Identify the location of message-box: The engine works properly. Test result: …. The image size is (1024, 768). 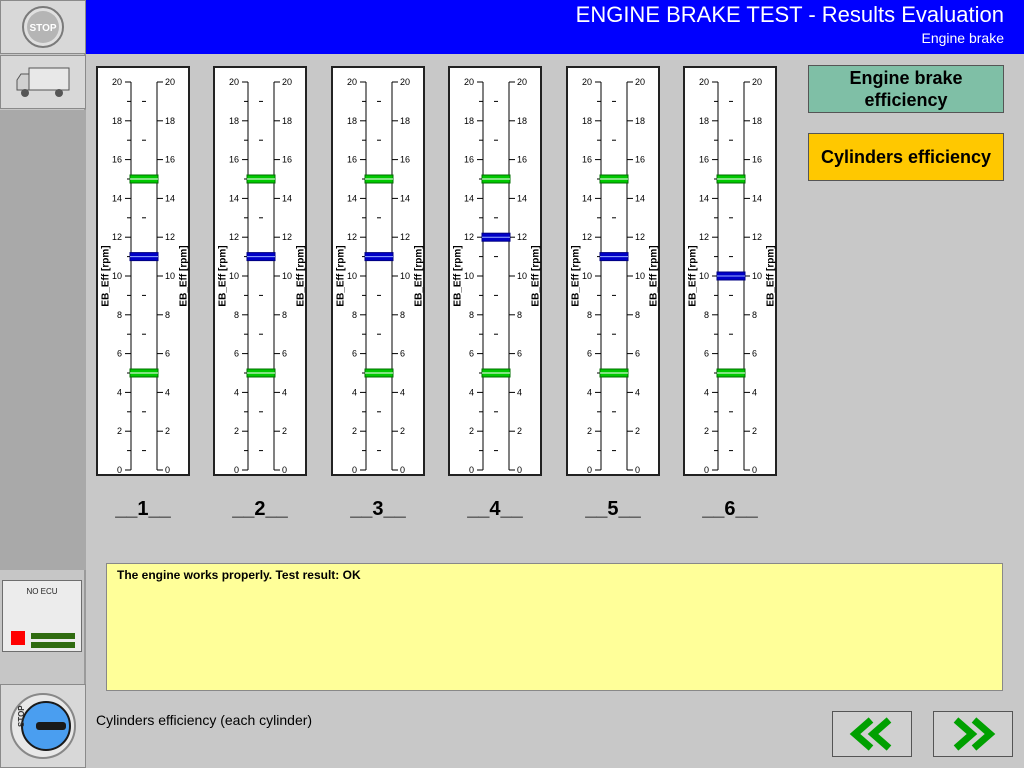
(554, 627).